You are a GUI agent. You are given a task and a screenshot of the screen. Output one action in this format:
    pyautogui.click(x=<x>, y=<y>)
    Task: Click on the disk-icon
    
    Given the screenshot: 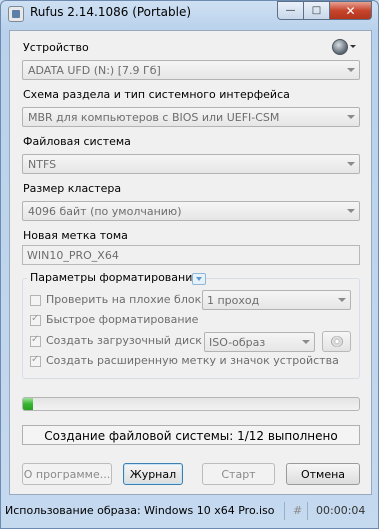 What is the action you would take?
    pyautogui.click(x=337, y=341)
    